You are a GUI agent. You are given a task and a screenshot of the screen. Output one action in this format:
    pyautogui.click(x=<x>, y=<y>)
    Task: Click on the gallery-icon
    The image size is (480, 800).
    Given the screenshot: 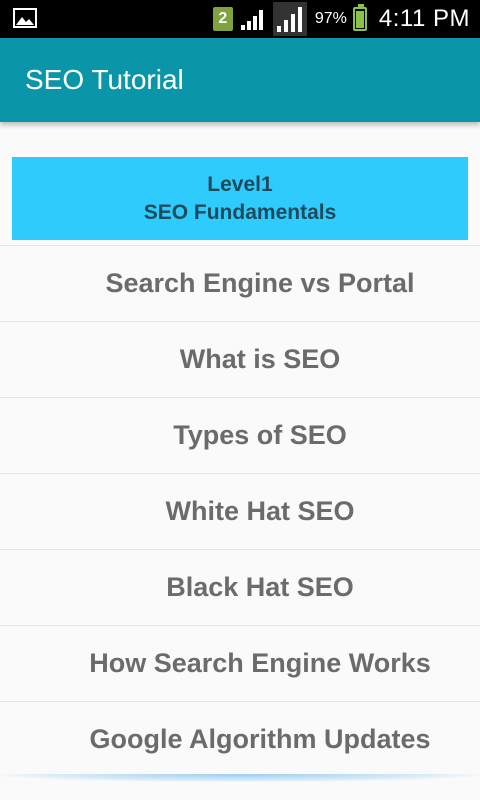 What is the action you would take?
    pyautogui.click(x=25, y=18)
    